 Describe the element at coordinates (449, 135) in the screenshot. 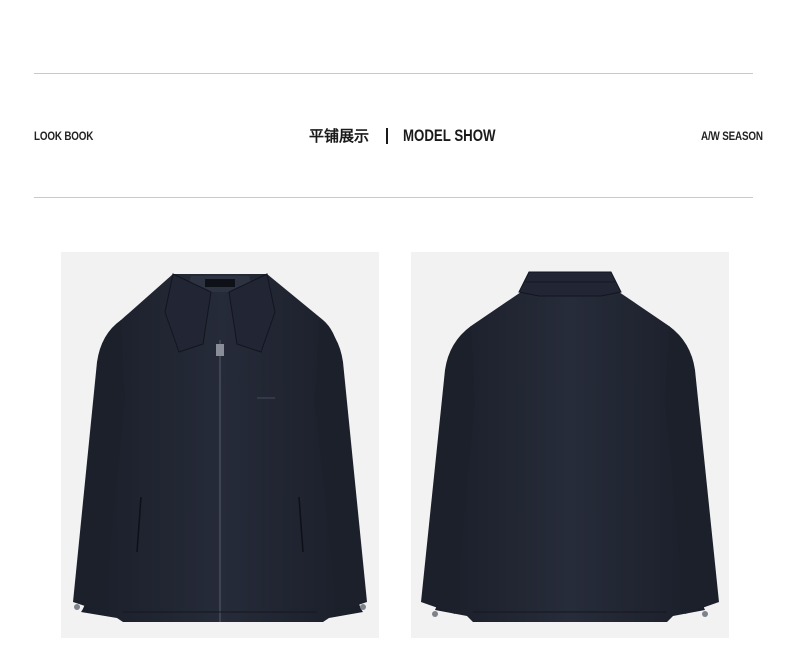

I see `title-english: MODEL SHOW` at that location.